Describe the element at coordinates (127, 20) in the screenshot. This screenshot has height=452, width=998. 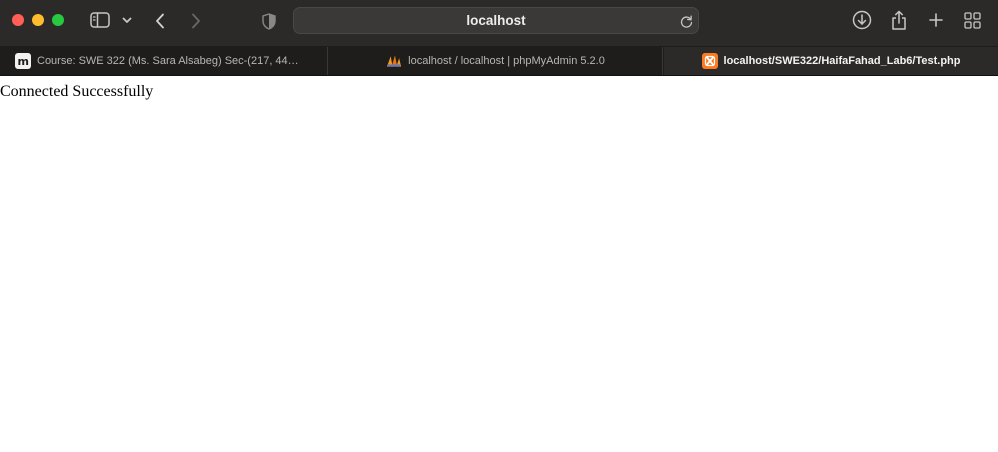
I see `chevron-down-icon` at that location.